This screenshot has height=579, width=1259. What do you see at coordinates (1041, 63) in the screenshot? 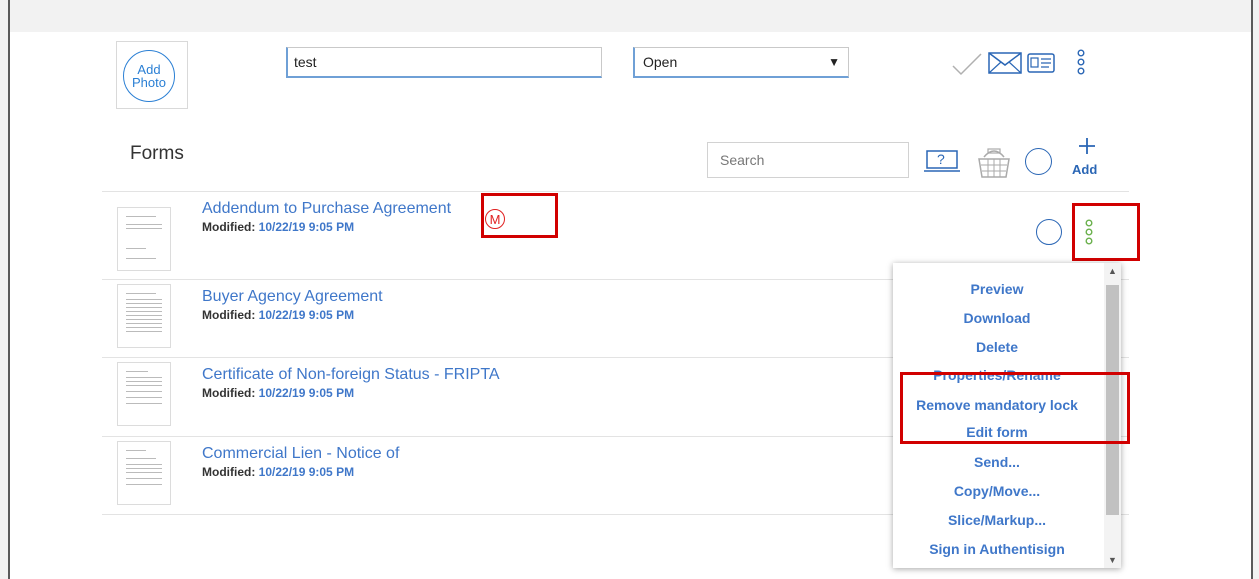
I see `contact-card-icon` at bounding box center [1041, 63].